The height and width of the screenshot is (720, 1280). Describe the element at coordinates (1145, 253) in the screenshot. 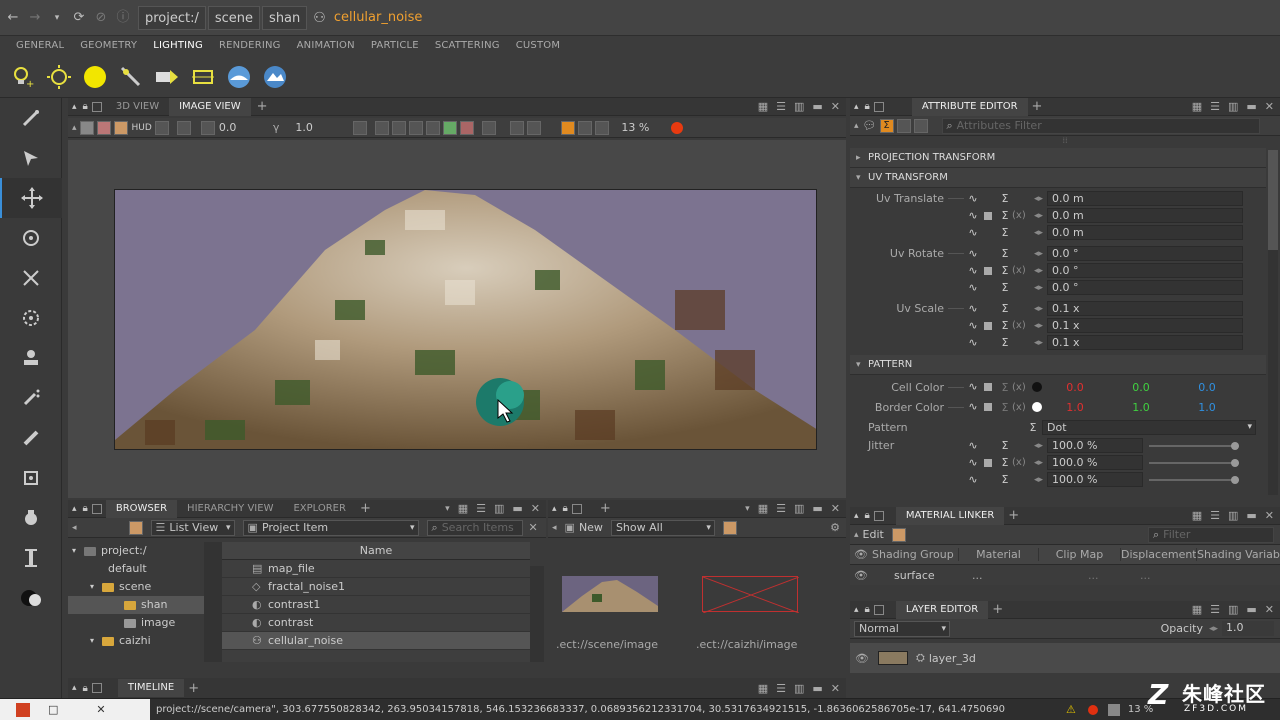

I see `uv-rotate-x: 0.0 °` at that location.